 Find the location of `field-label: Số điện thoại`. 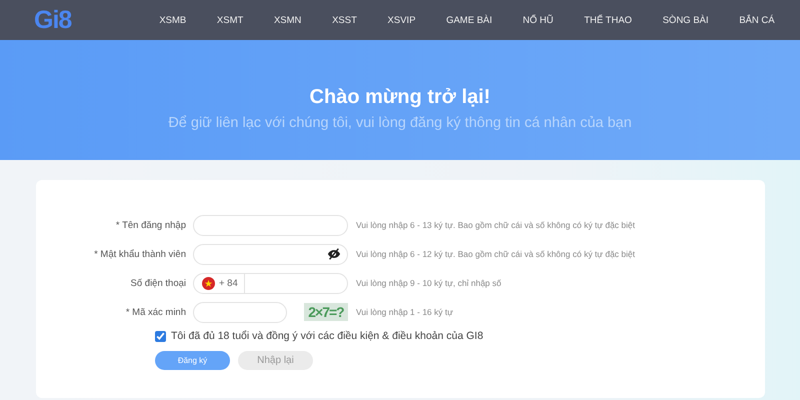

field-label: Số điện thoại is located at coordinates (158, 283).